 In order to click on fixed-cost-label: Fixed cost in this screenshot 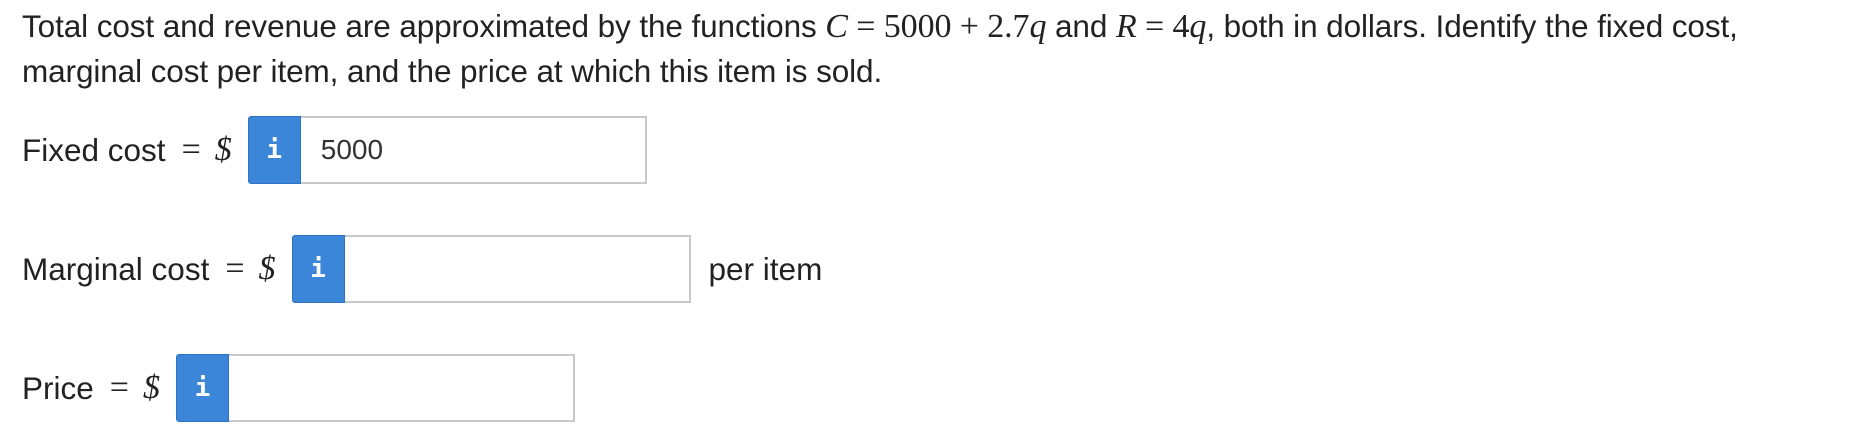, I will do `click(94, 149)`.